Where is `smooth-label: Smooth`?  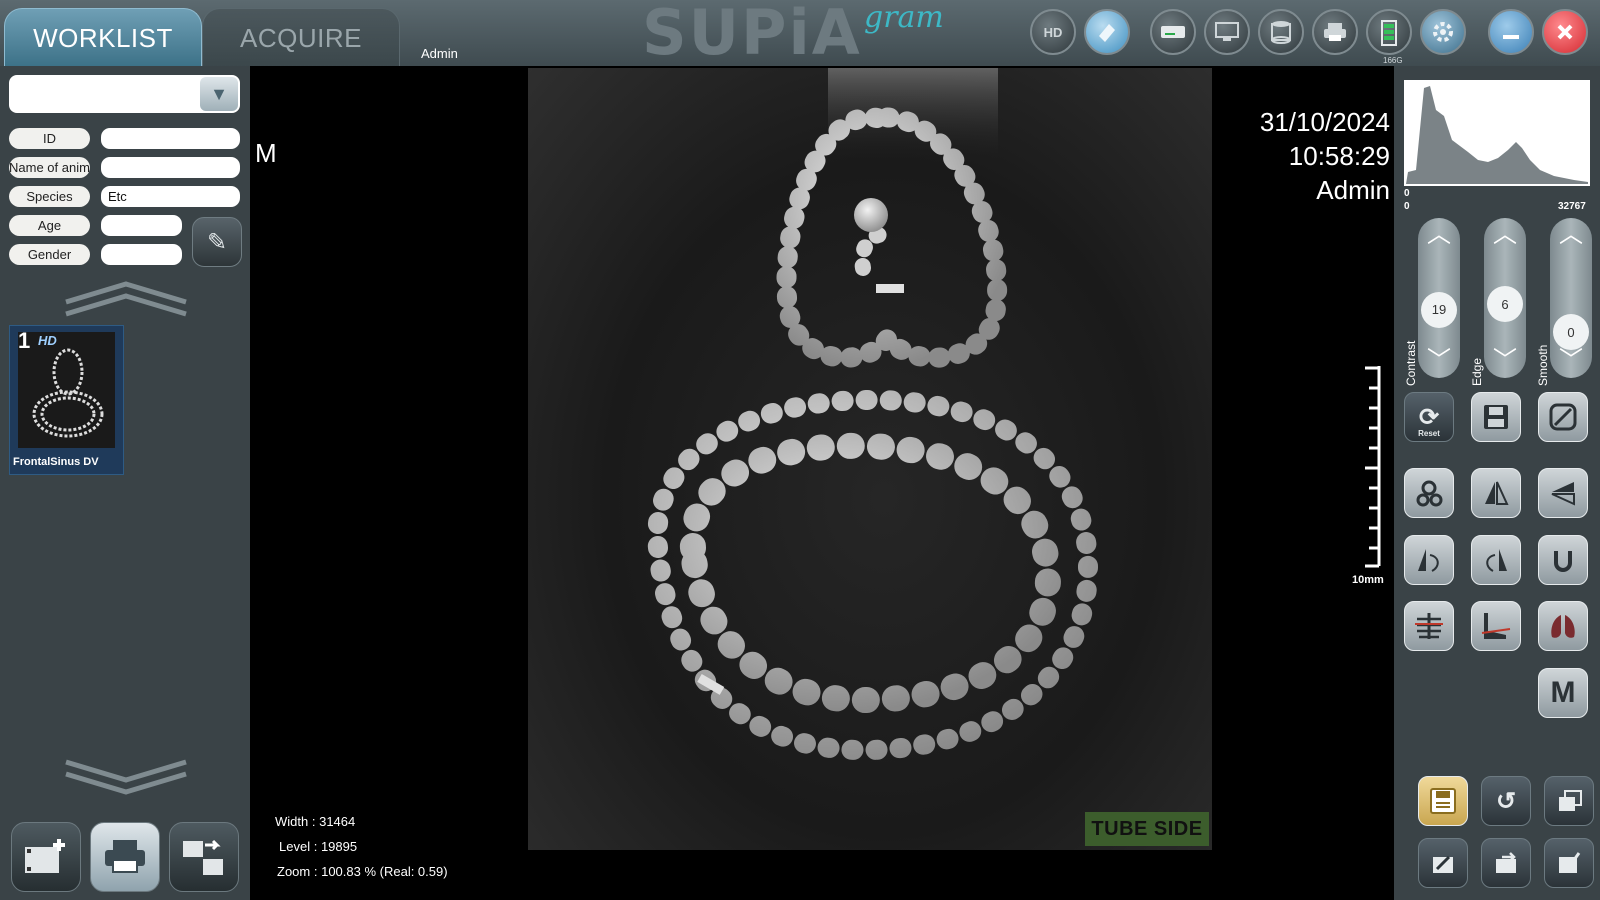 smooth-label: Smooth is located at coordinates (1543, 365).